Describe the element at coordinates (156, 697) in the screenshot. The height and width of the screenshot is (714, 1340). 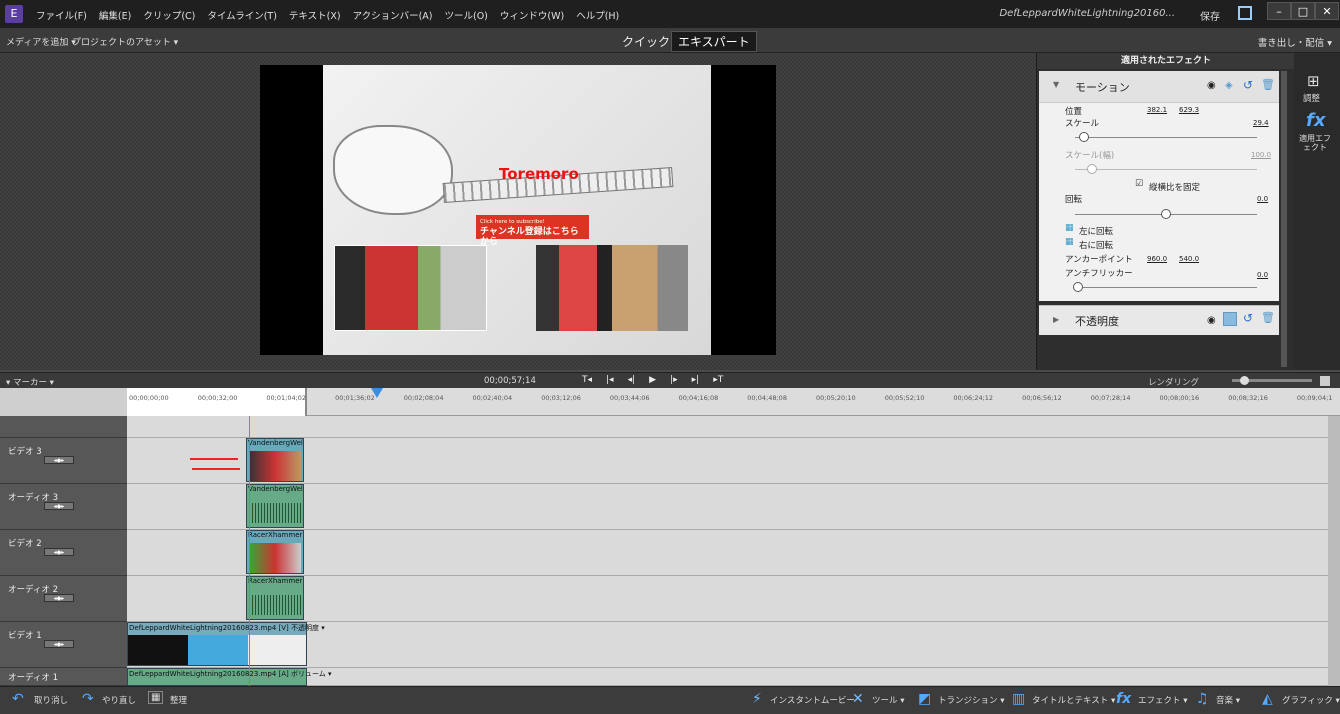
I see `organize-icon: ▦` at that location.